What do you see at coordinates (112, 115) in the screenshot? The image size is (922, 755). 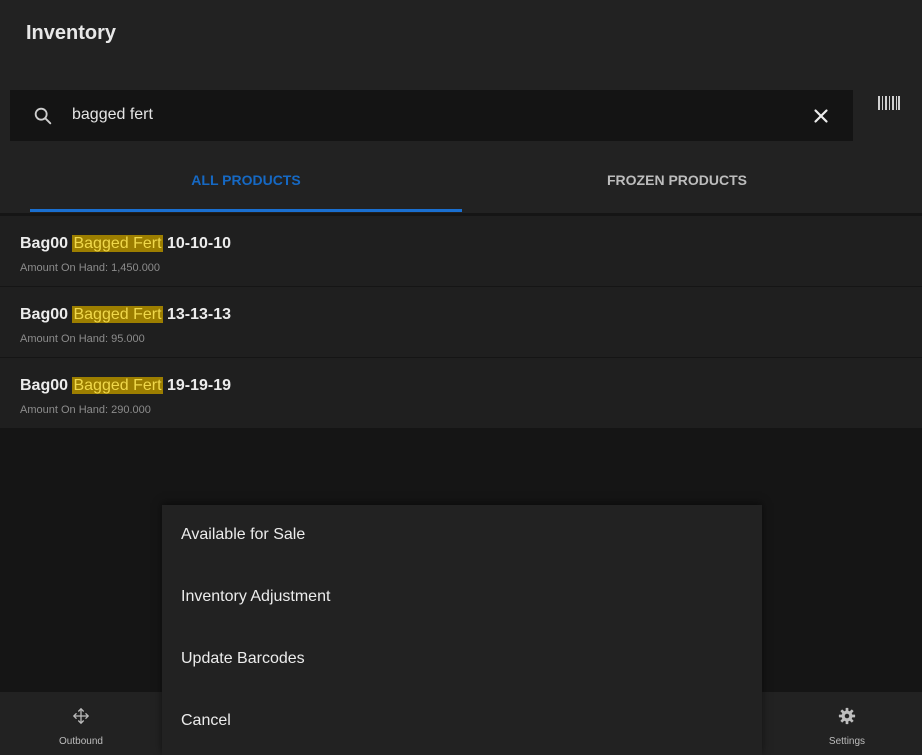 I see `search-input: bagged fert` at bounding box center [112, 115].